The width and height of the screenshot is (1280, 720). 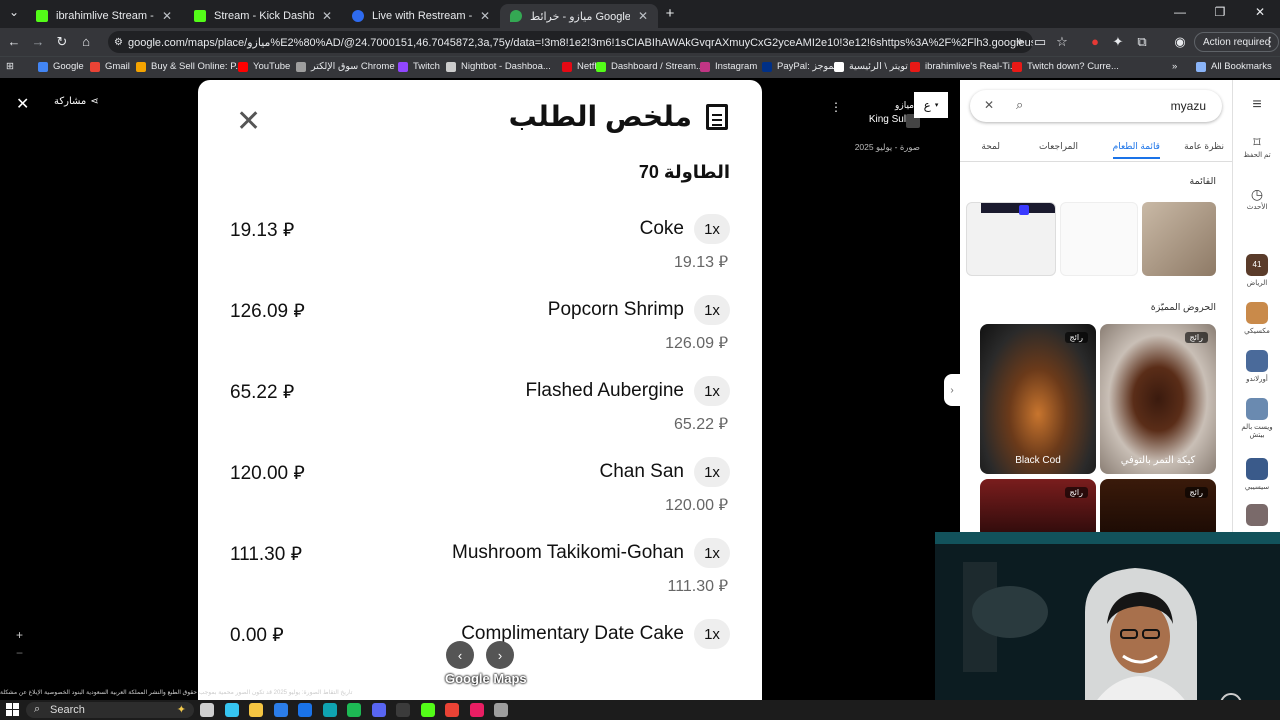 I want to click on close-icon: ✕, so click(x=248, y=121).